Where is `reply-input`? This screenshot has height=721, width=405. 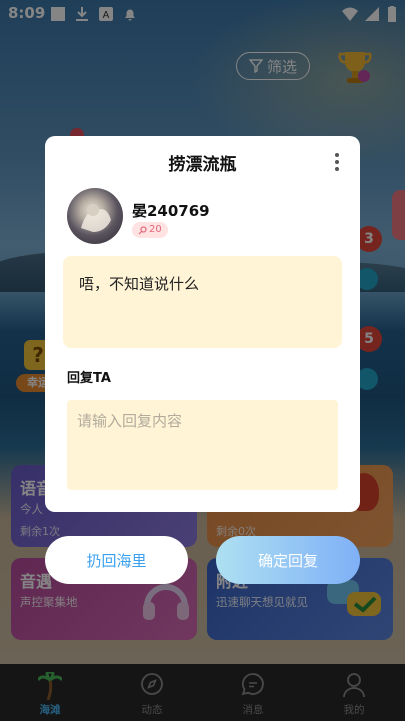
reply-input is located at coordinates (202, 445).